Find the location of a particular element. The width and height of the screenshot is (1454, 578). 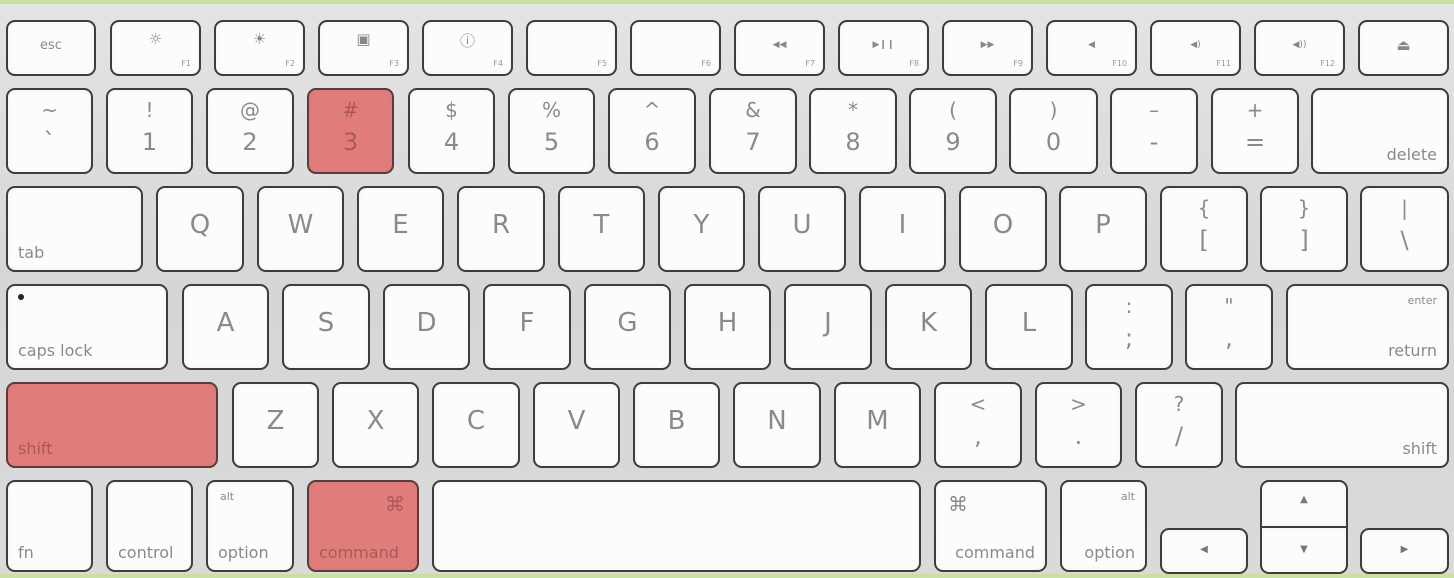

key-label: F11 is located at coordinates (1223, 63).